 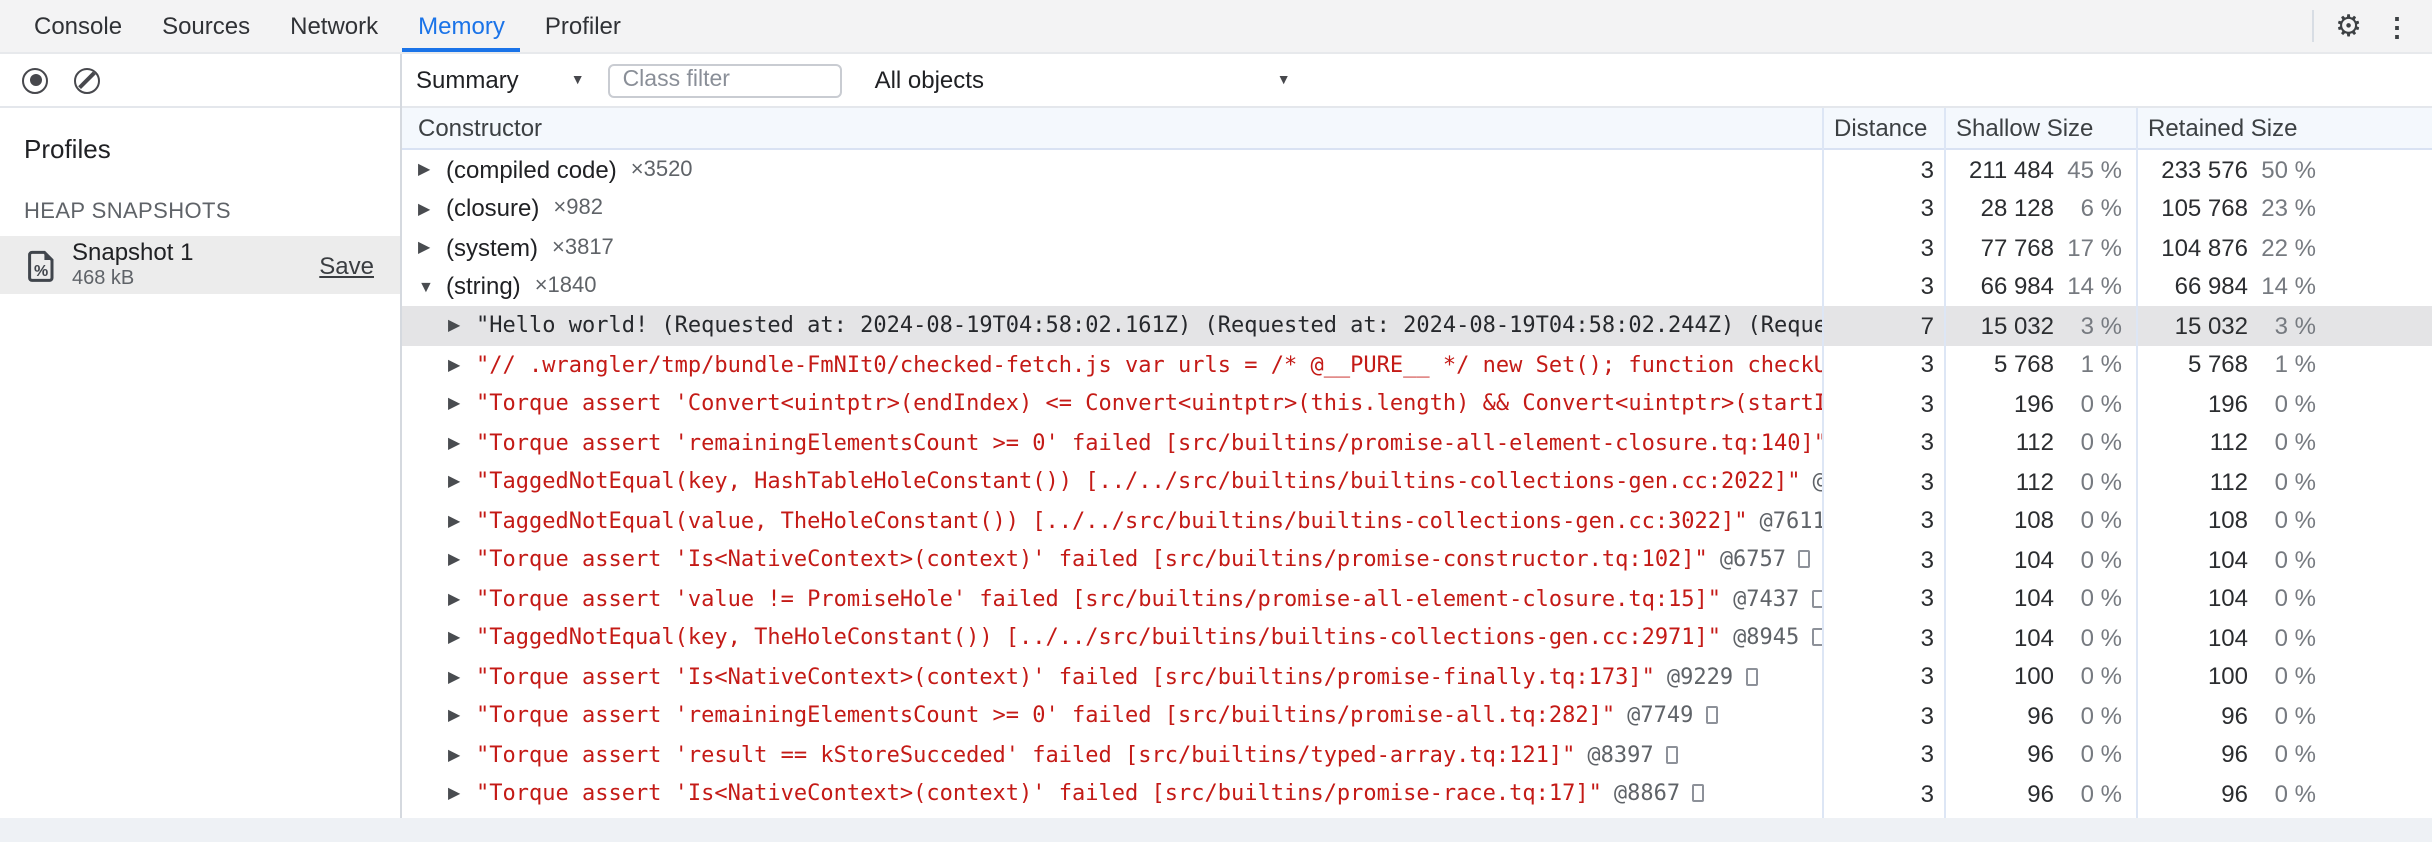 I want to click on shallow-size-cell-percent: 45 %, so click(x=2094, y=169).